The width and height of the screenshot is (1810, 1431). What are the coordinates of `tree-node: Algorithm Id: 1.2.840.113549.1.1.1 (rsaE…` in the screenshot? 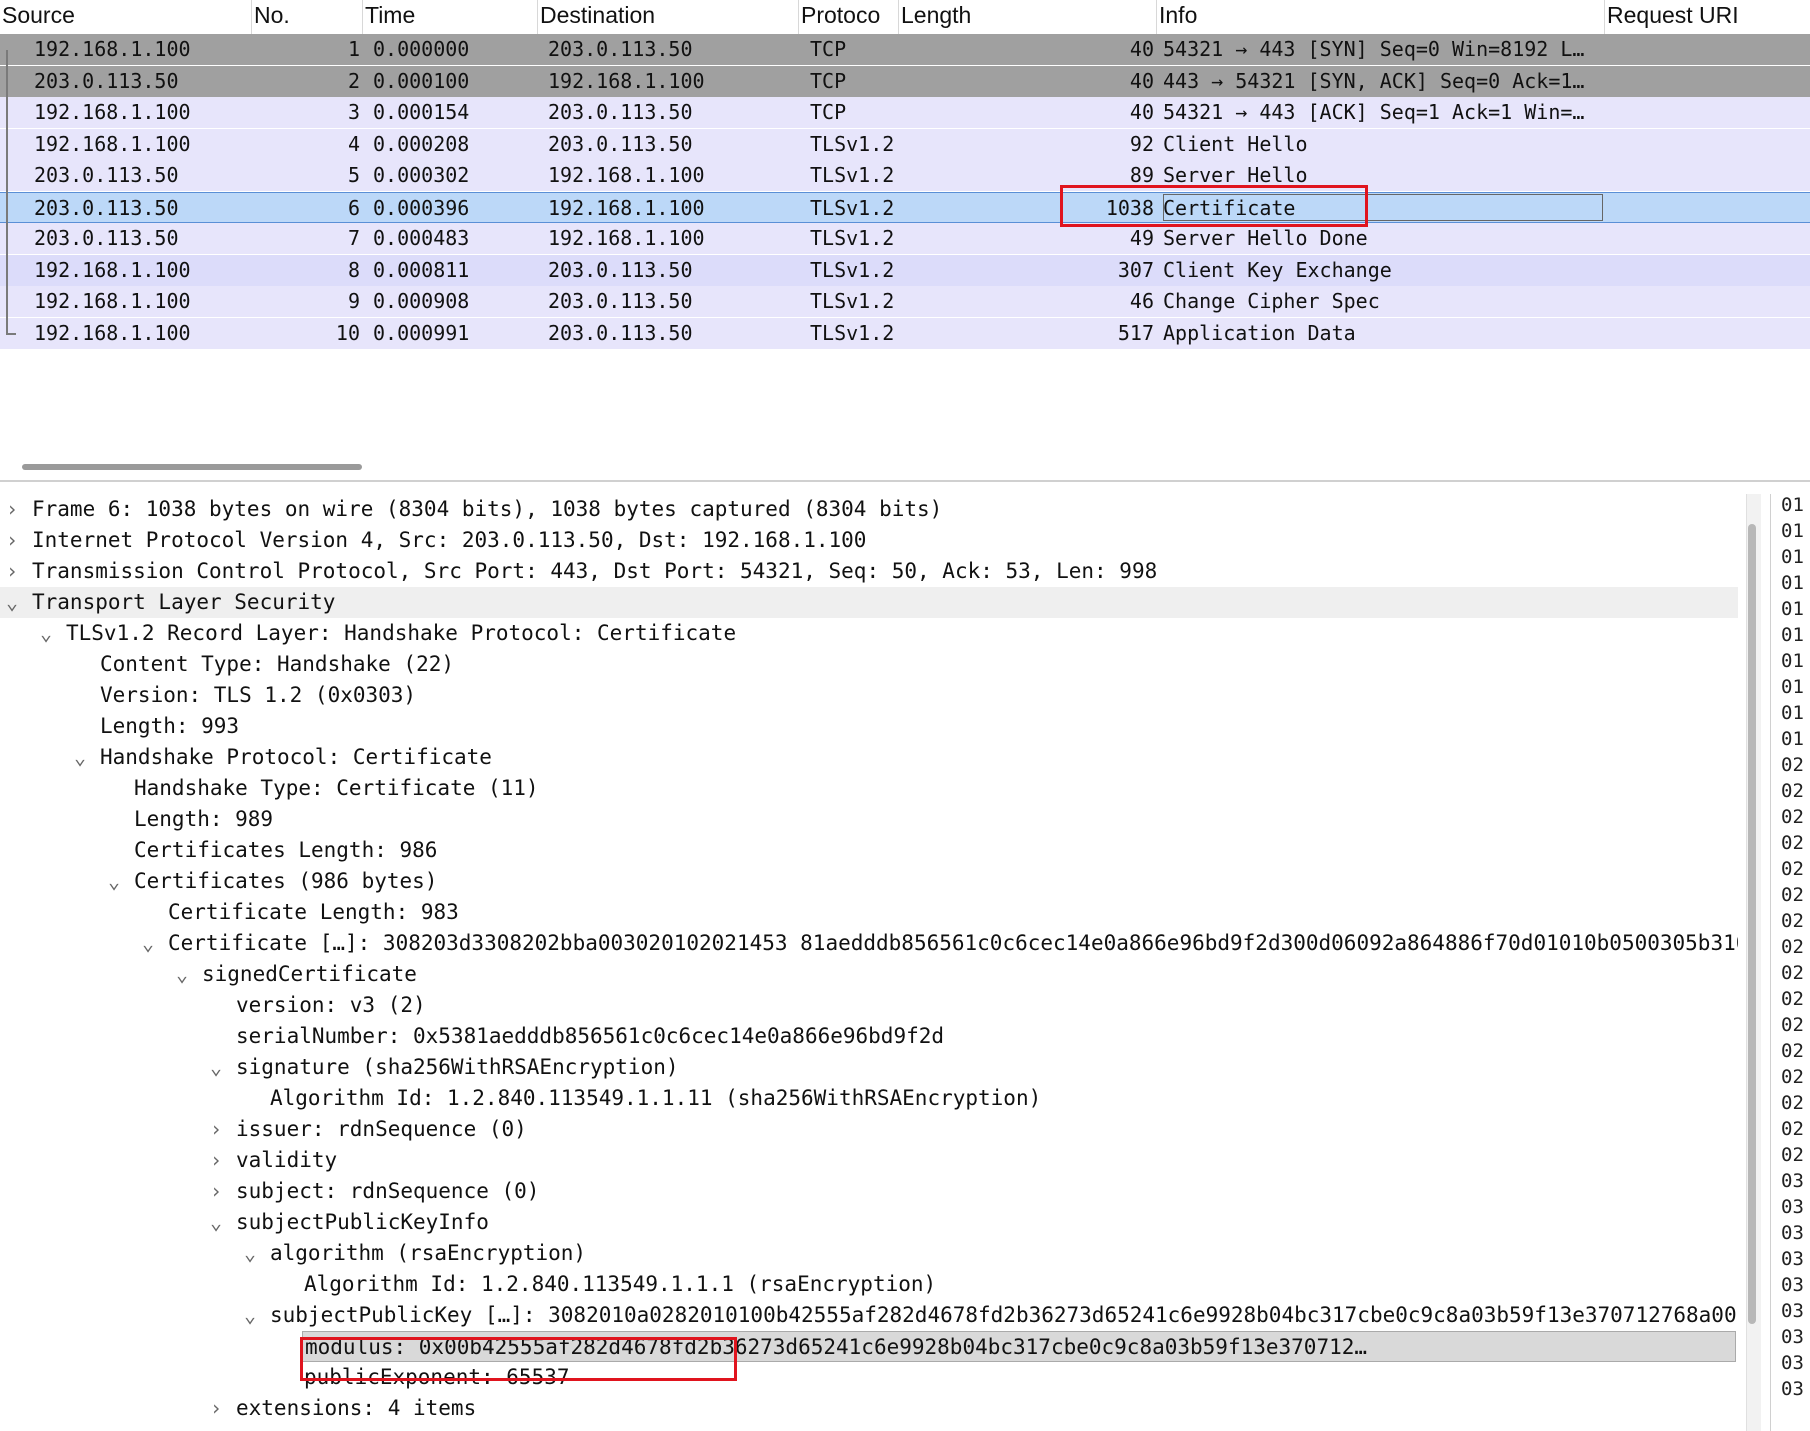 It's located at (869, 1284).